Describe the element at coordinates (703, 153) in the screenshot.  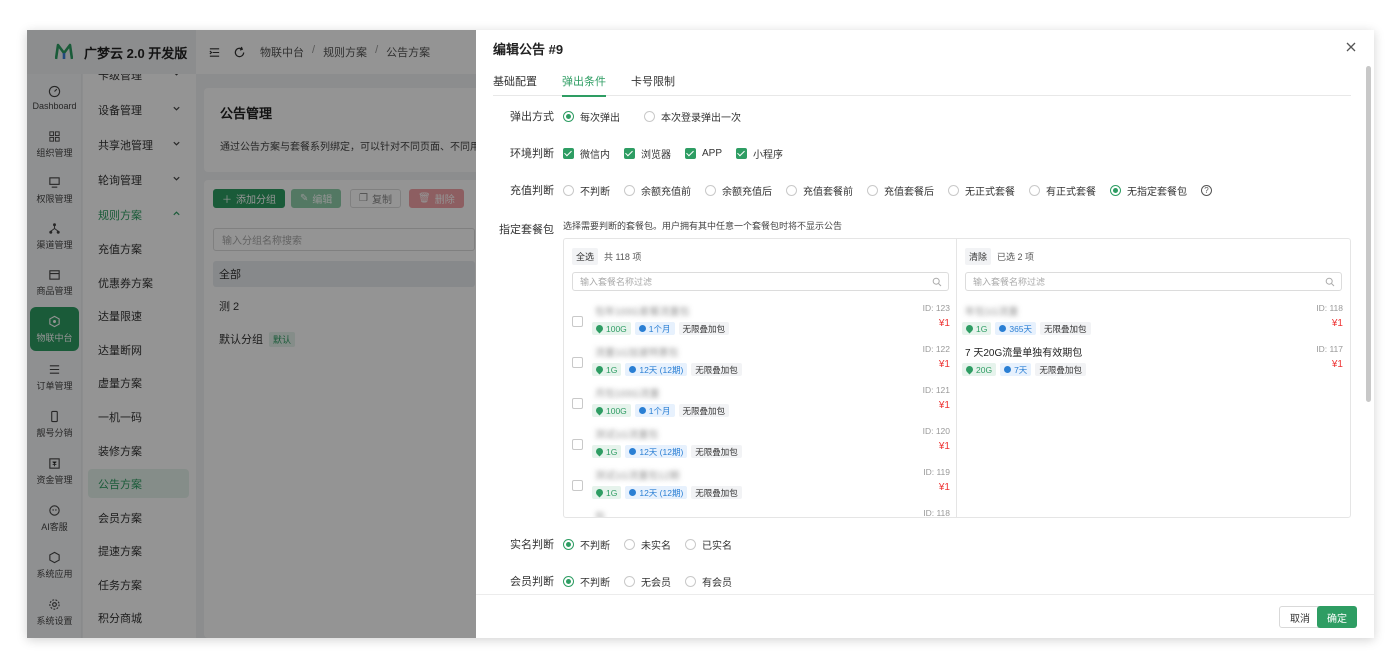
I see `env-app-checkbox: APP` at that location.